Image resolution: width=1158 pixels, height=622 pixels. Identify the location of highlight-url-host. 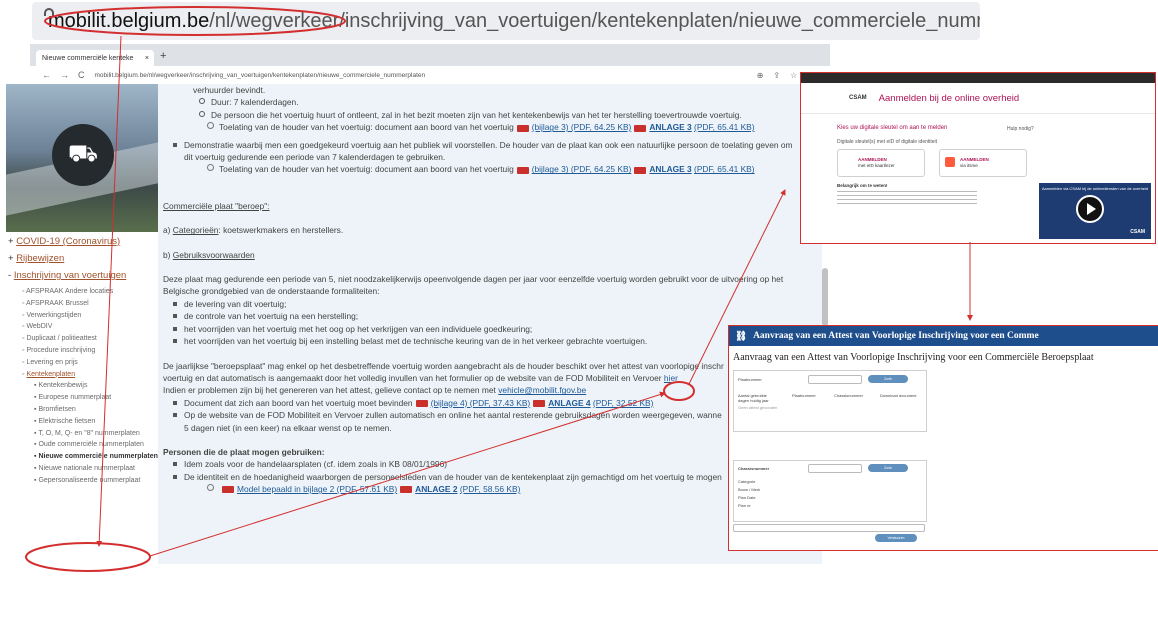
(195, 21).